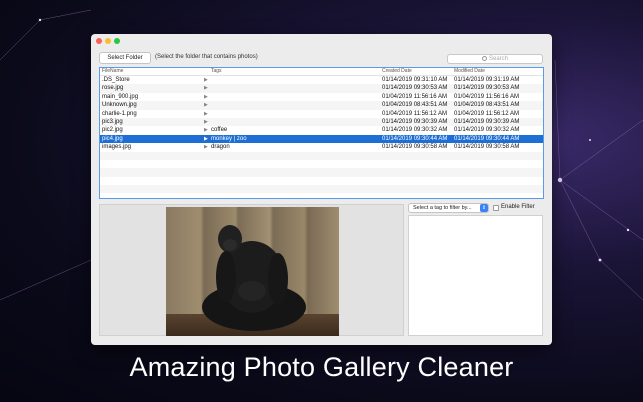 The width and height of the screenshot is (643, 402). What do you see at coordinates (469, 71) in the screenshot?
I see `column-header-modified: Modified Date` at bounding box center [469, 71].